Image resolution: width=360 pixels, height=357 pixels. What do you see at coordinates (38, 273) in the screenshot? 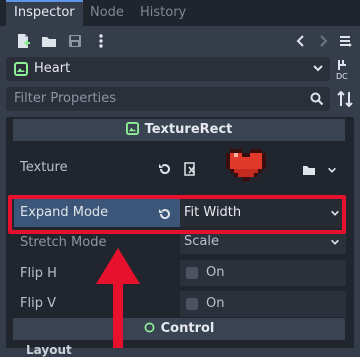
I see `flip-h-label: Flip H` at bounding box center [38, 273].